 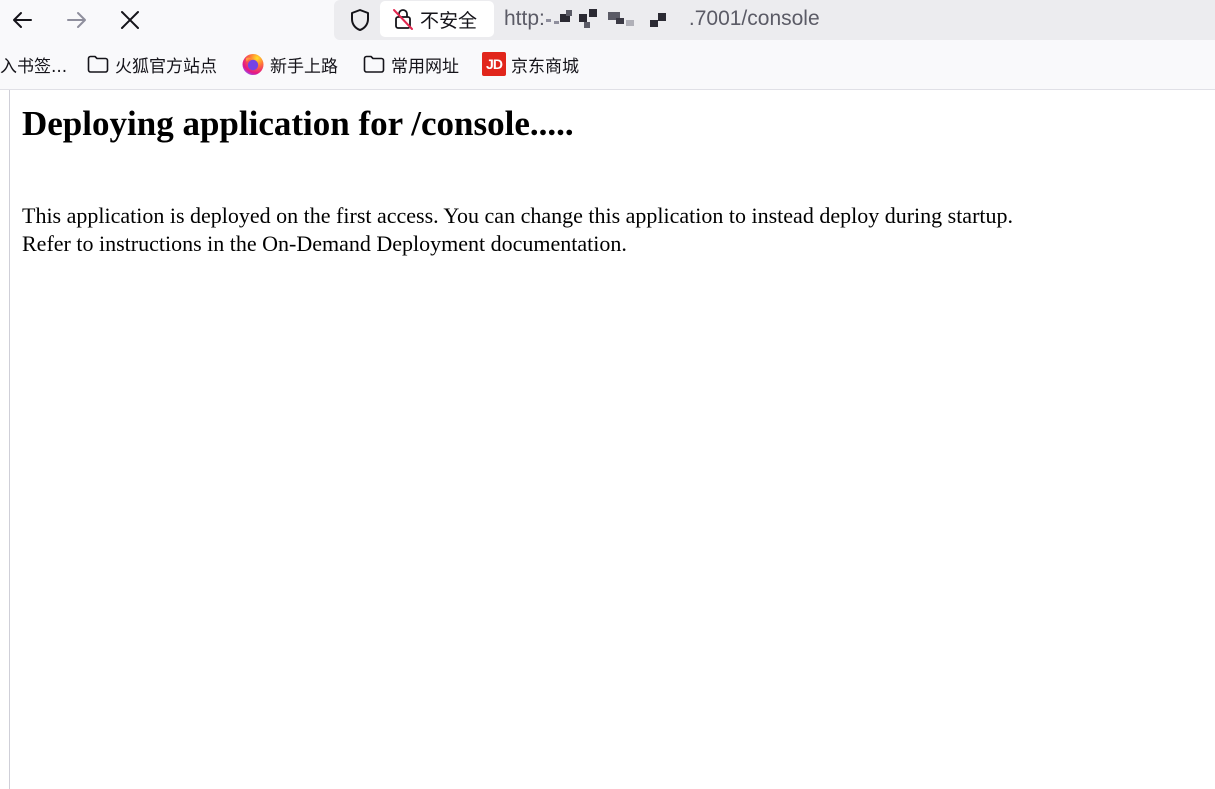 What do you see at coordinates (607, 65) in the screenshot?
I see `bookmarks-toolbar: 入书签... 火狐官方站点 新手上路 常用网址 JD 京东商城` at bounding box center [607, 65].